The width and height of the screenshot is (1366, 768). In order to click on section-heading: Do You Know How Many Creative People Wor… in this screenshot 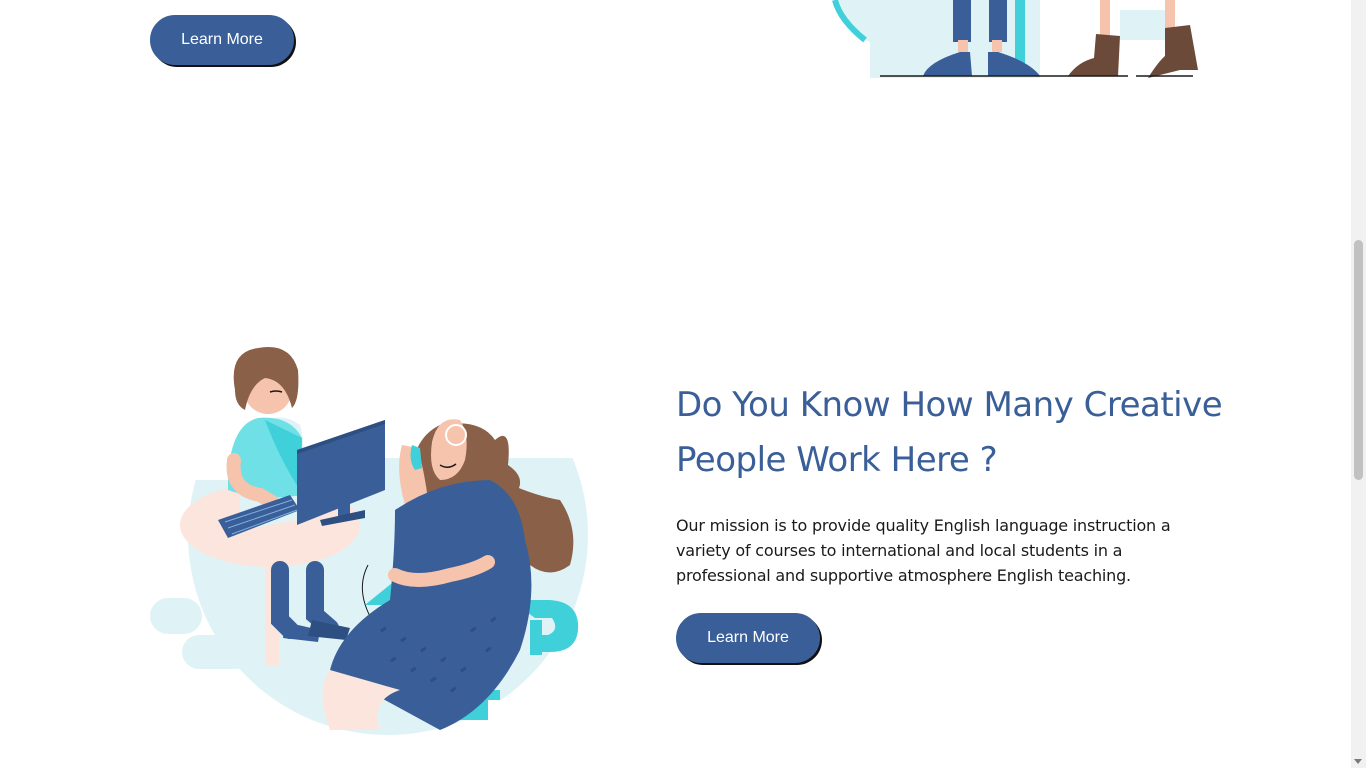, I will do `click(949, 432)`.